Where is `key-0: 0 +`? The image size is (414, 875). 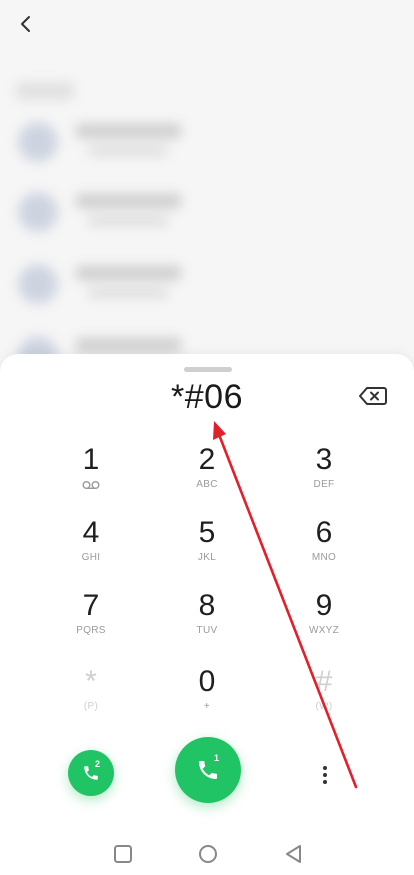 key-0: 0 + is located at coordinates (207, 696).